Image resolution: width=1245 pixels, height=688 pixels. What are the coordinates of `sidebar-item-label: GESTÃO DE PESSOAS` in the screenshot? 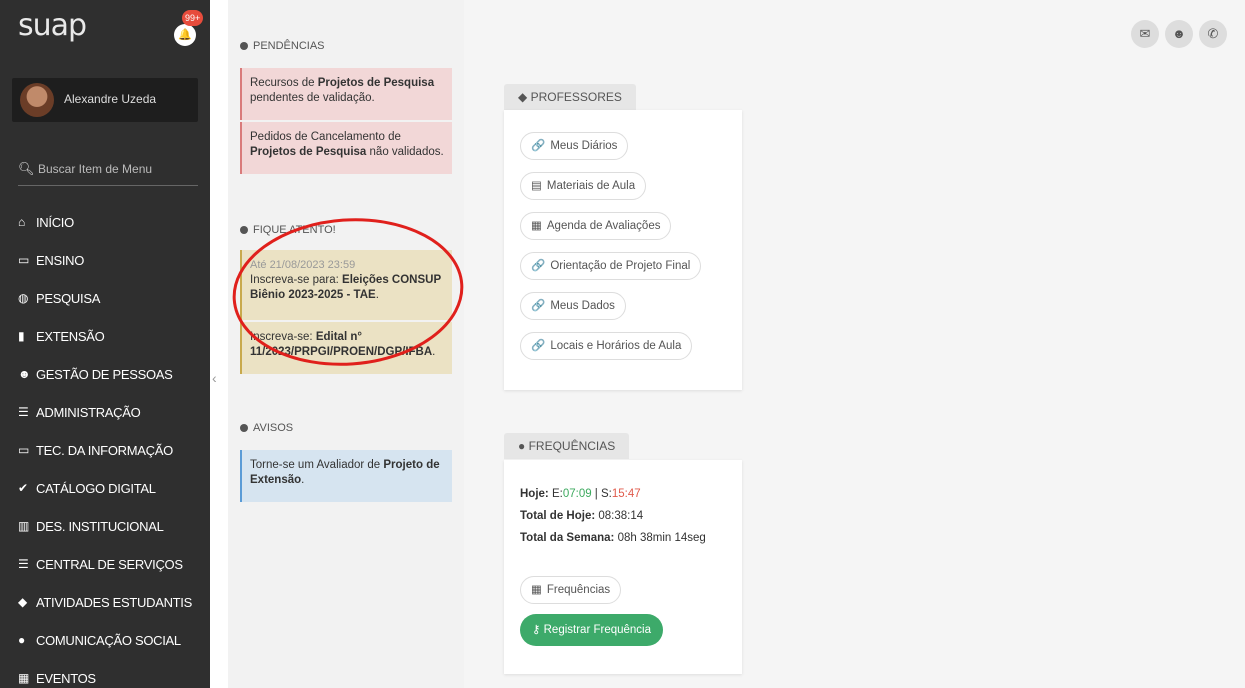 It's located at (104, 374).